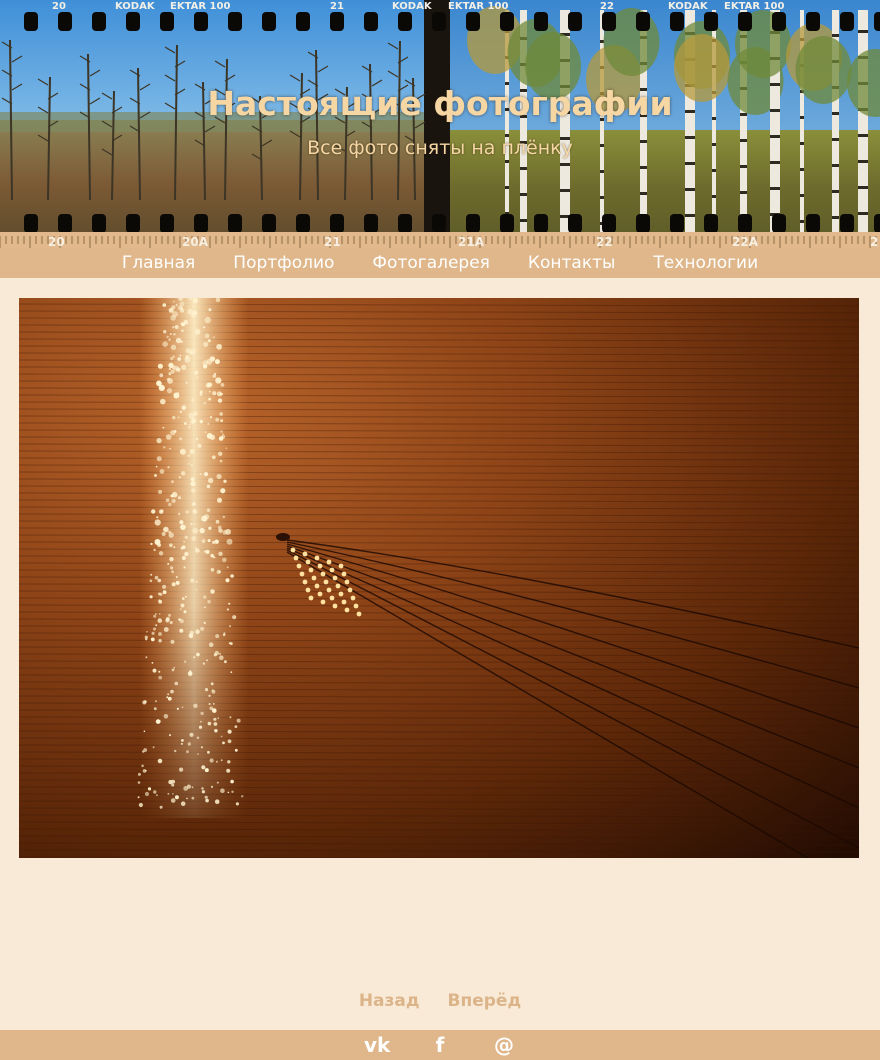 The width and height of the screenshot is (880, 1060). Describe the element at coordinates (745, 241) in the screenshot. I see `svg-text: 22A` at that location.